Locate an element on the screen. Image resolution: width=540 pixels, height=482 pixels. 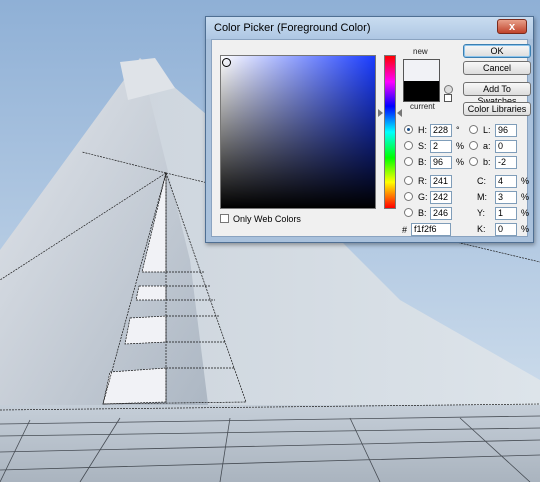
green-label: G: is located at coordinates (423, 197).